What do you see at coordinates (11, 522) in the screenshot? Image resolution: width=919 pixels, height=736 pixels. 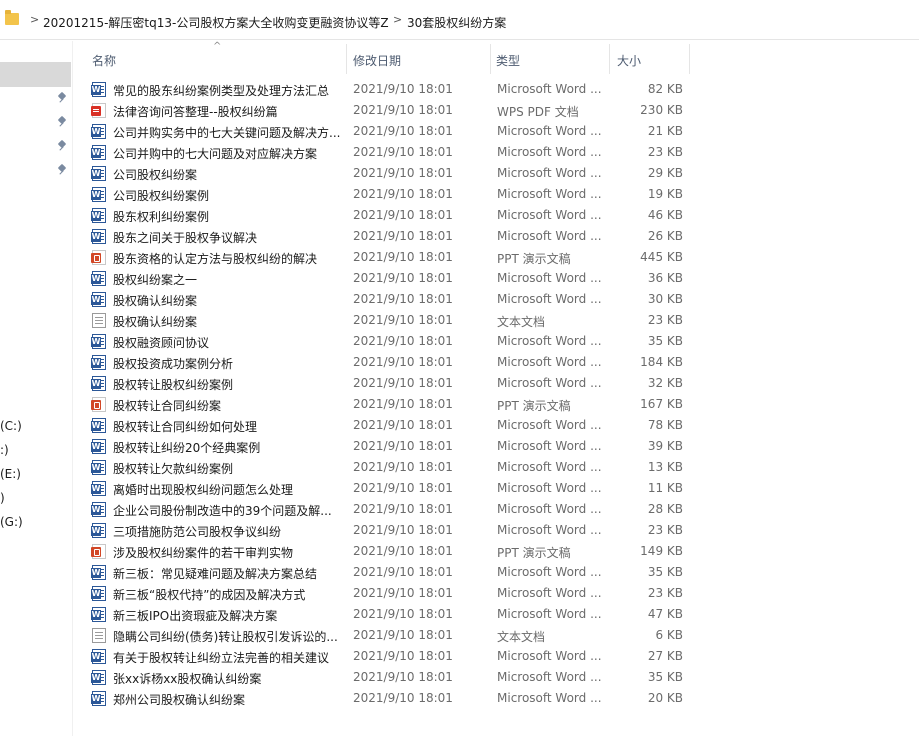 I see `nav-drive-g: (G:)` at bounding box center [11, 522].